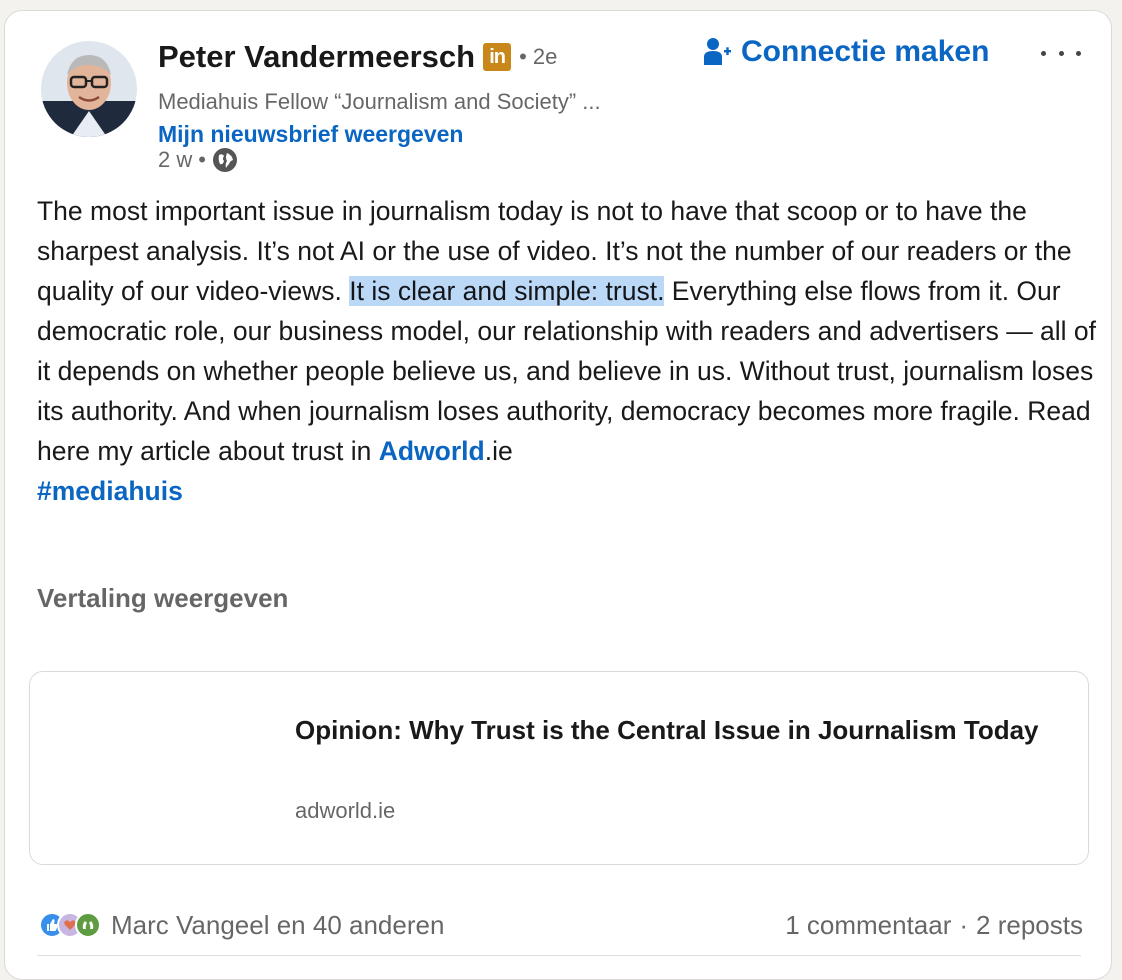 This screenshot has width=1122, height=980. What do you see at coordinates (89, 89) in the screenshot?
I see `author-avatar` at bounding box center [89, 89].